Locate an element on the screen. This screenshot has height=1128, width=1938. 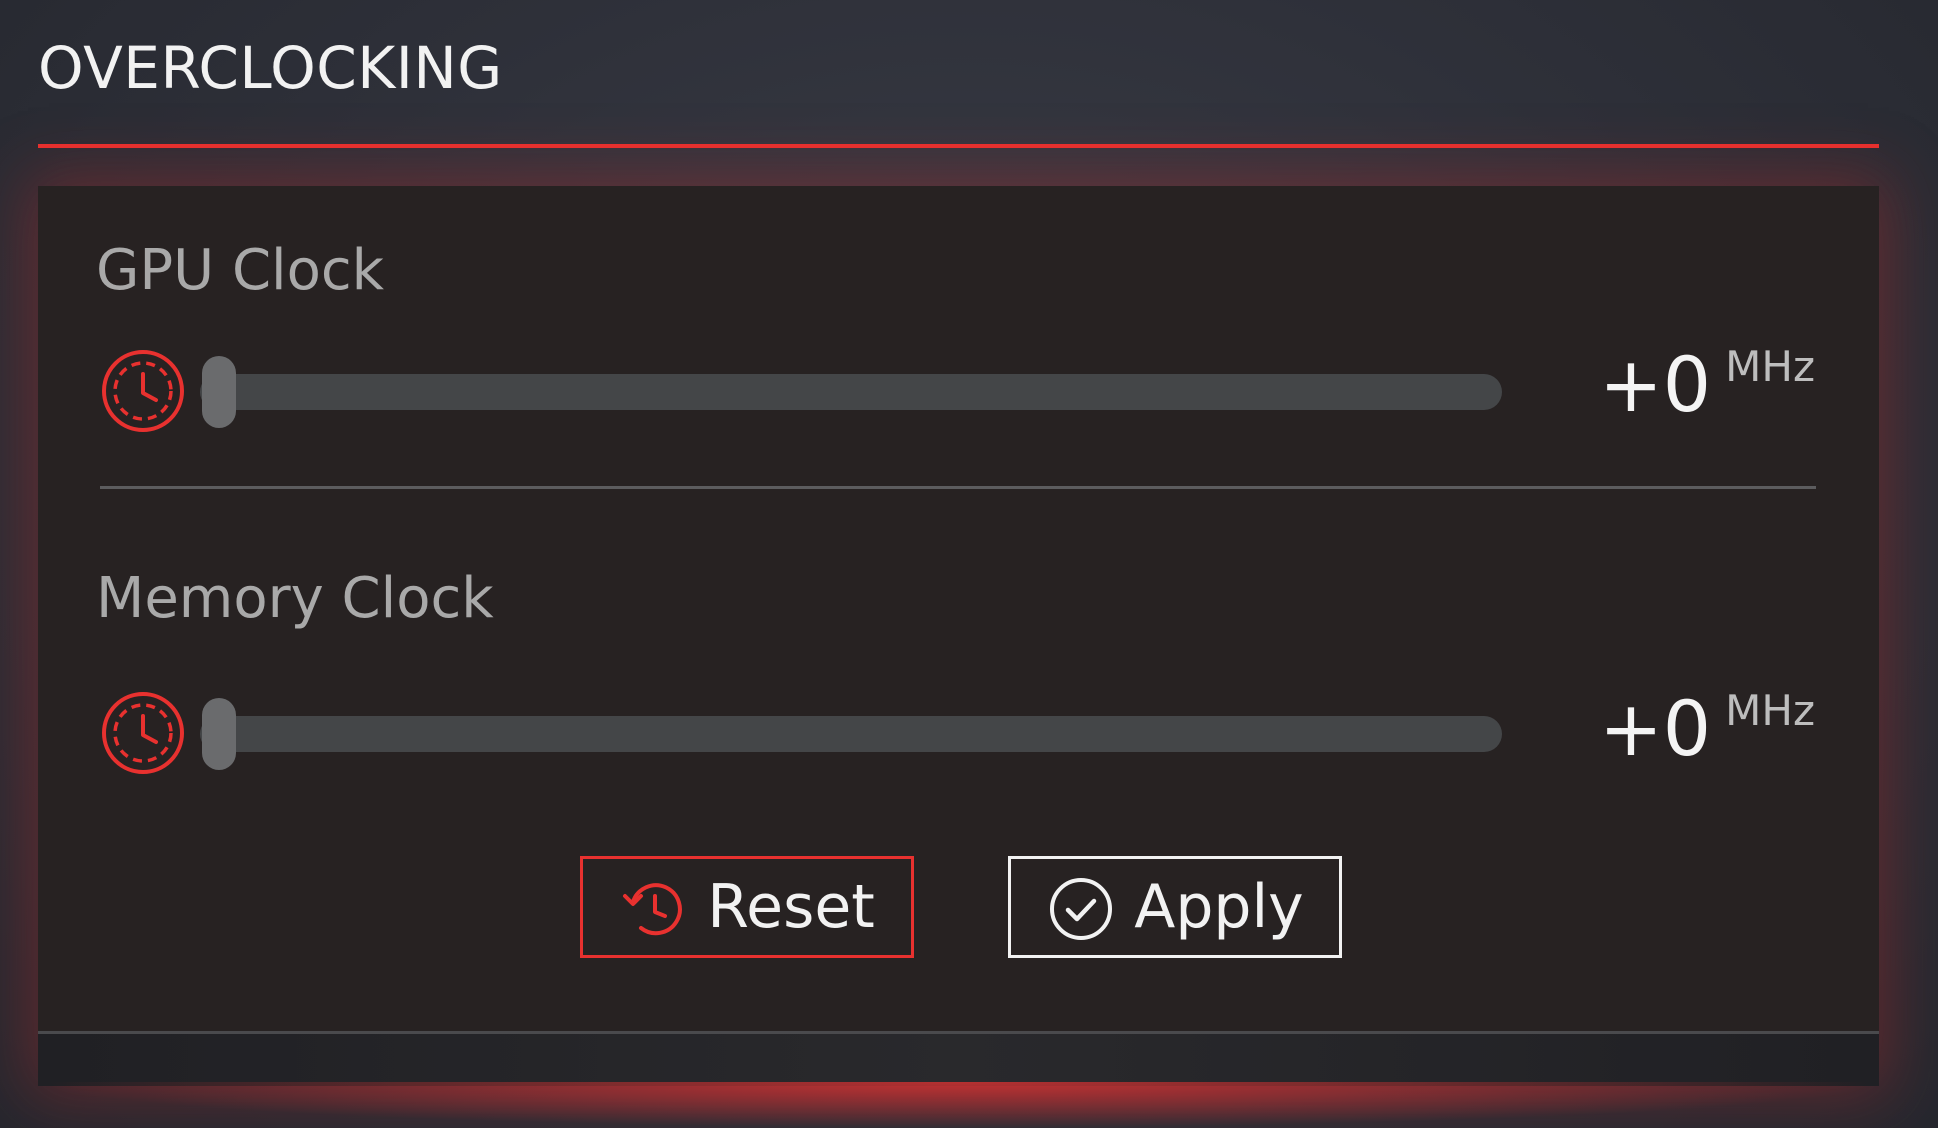
bottom-glow is located at coordinates (958, 1105).